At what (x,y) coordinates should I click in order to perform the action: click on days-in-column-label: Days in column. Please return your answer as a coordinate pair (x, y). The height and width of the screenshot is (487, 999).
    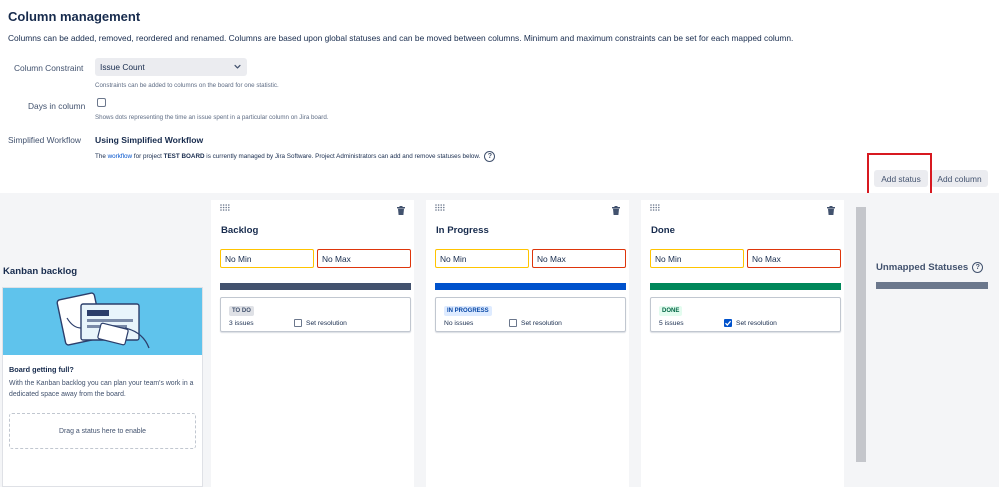
    Looking at the image, I should click on (57, 106).